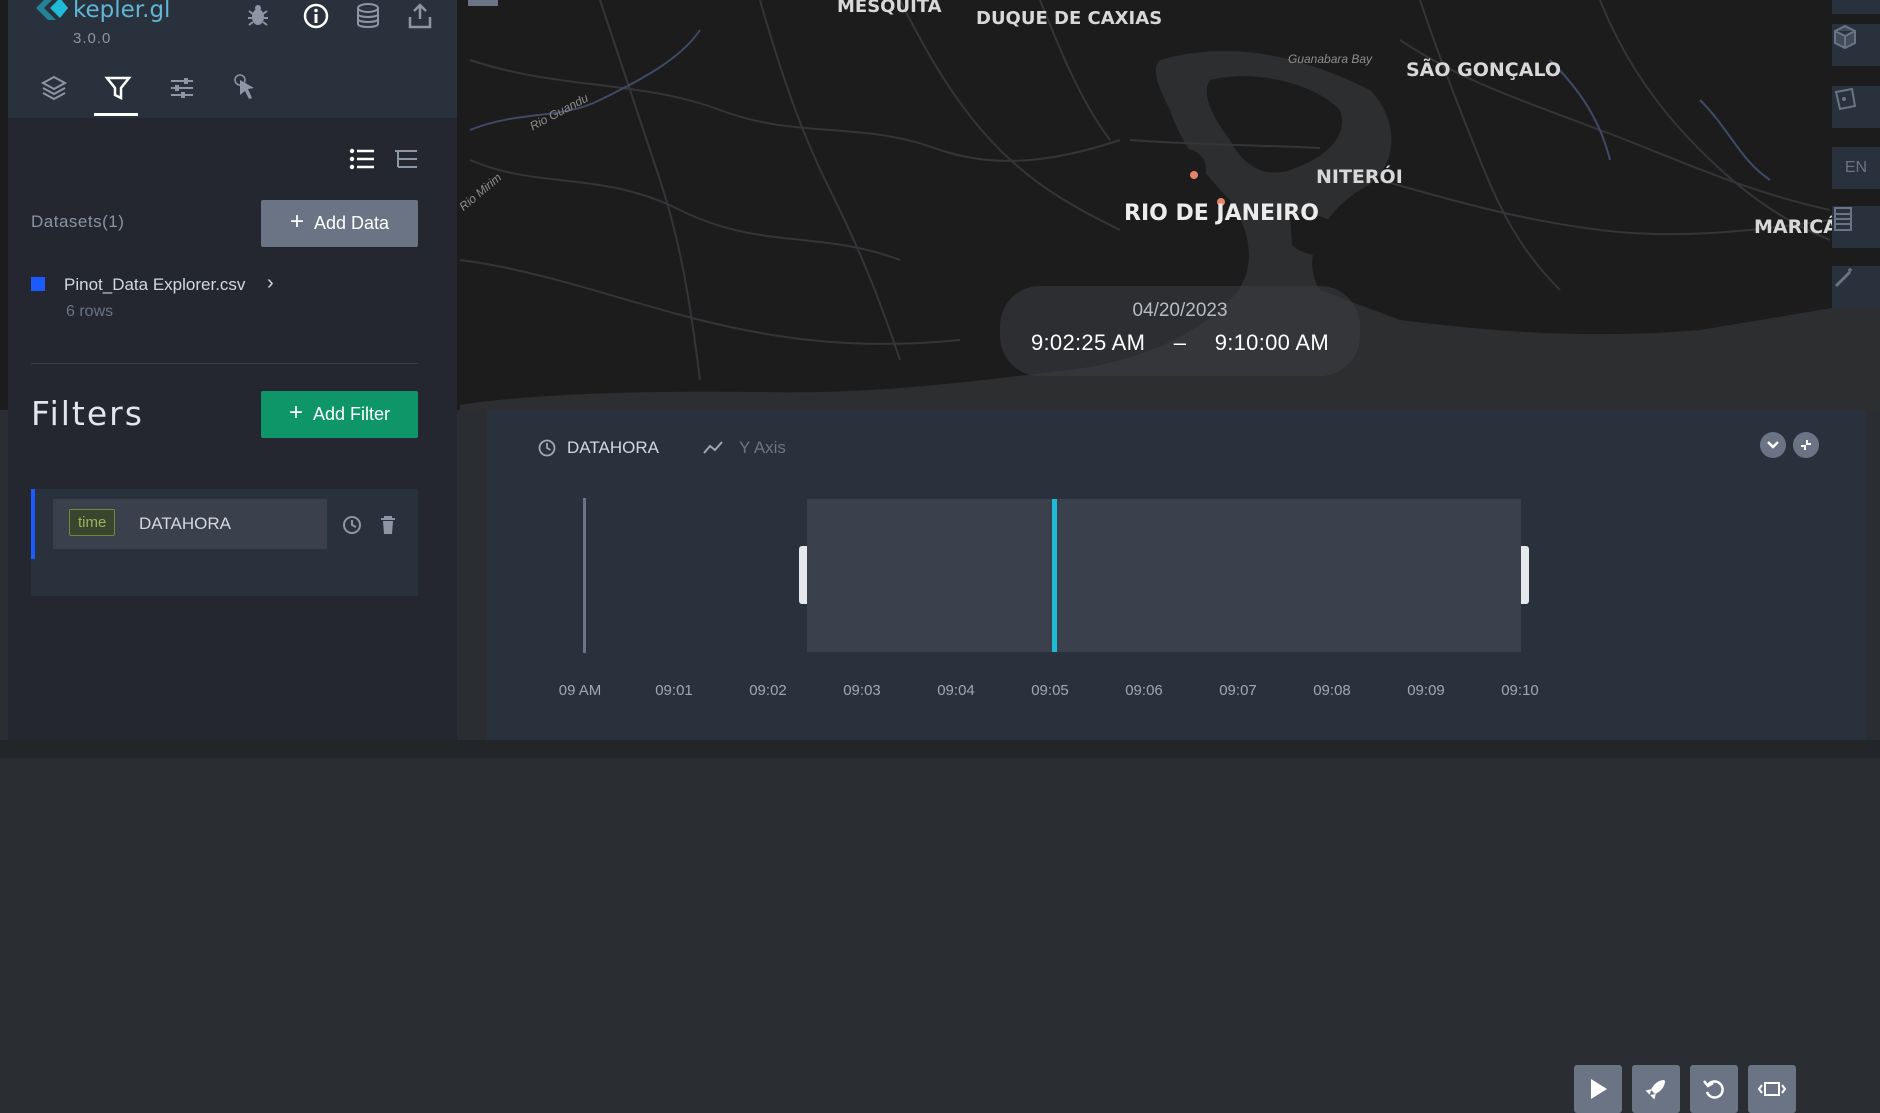 Image resolution: width=1880 pixels, height=1113 pixels. What do you see at coordinates (116, 114) in the screenshot?
I see `active-tab-indicator` at bounding box center [116, 114].